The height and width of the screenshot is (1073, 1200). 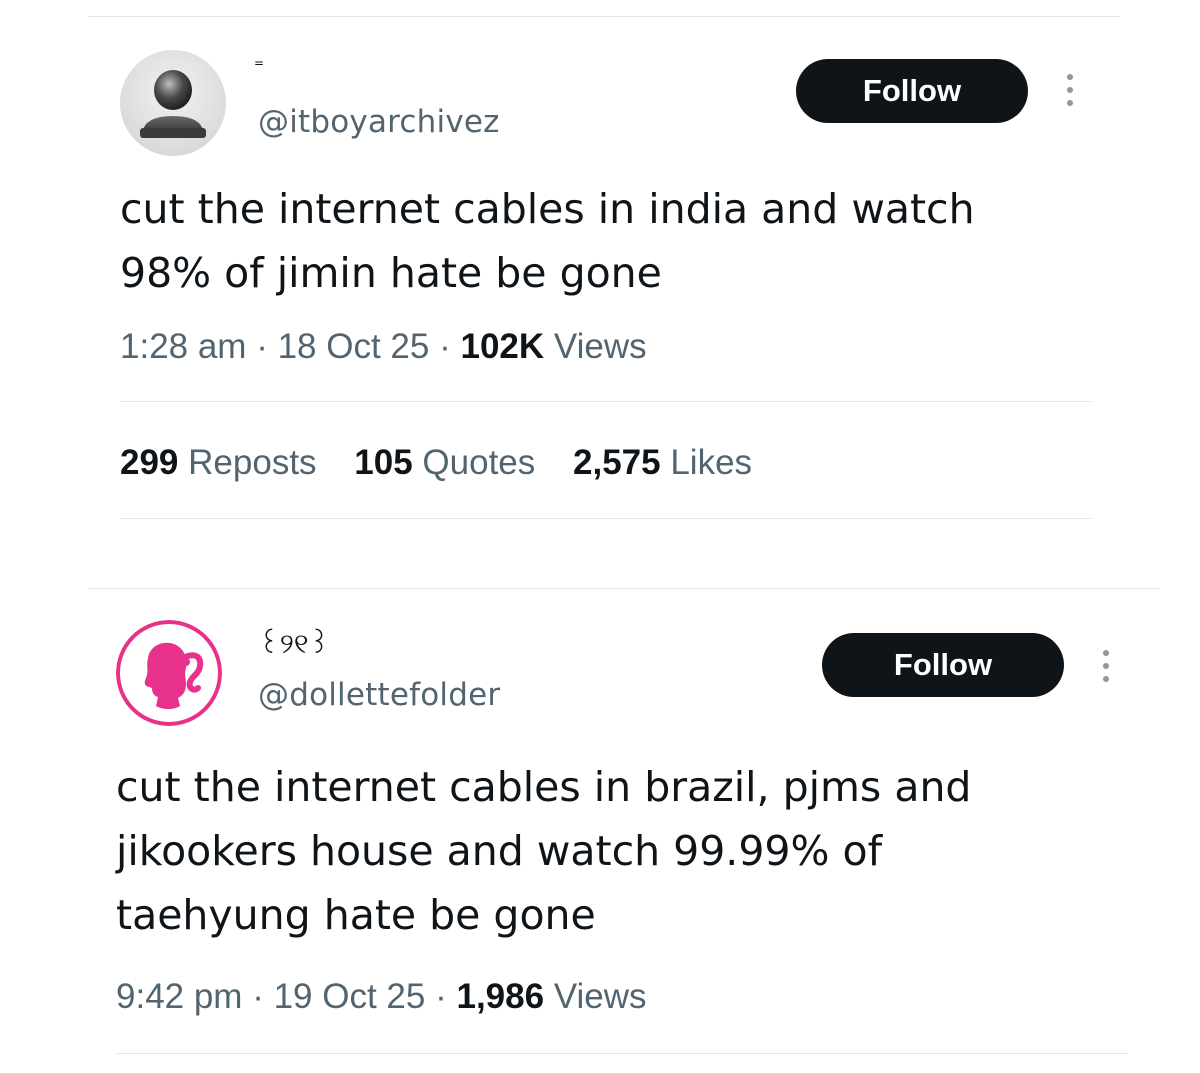 I want to click on reposts-stat: 299 Reposts, so click(x=218, y=462).